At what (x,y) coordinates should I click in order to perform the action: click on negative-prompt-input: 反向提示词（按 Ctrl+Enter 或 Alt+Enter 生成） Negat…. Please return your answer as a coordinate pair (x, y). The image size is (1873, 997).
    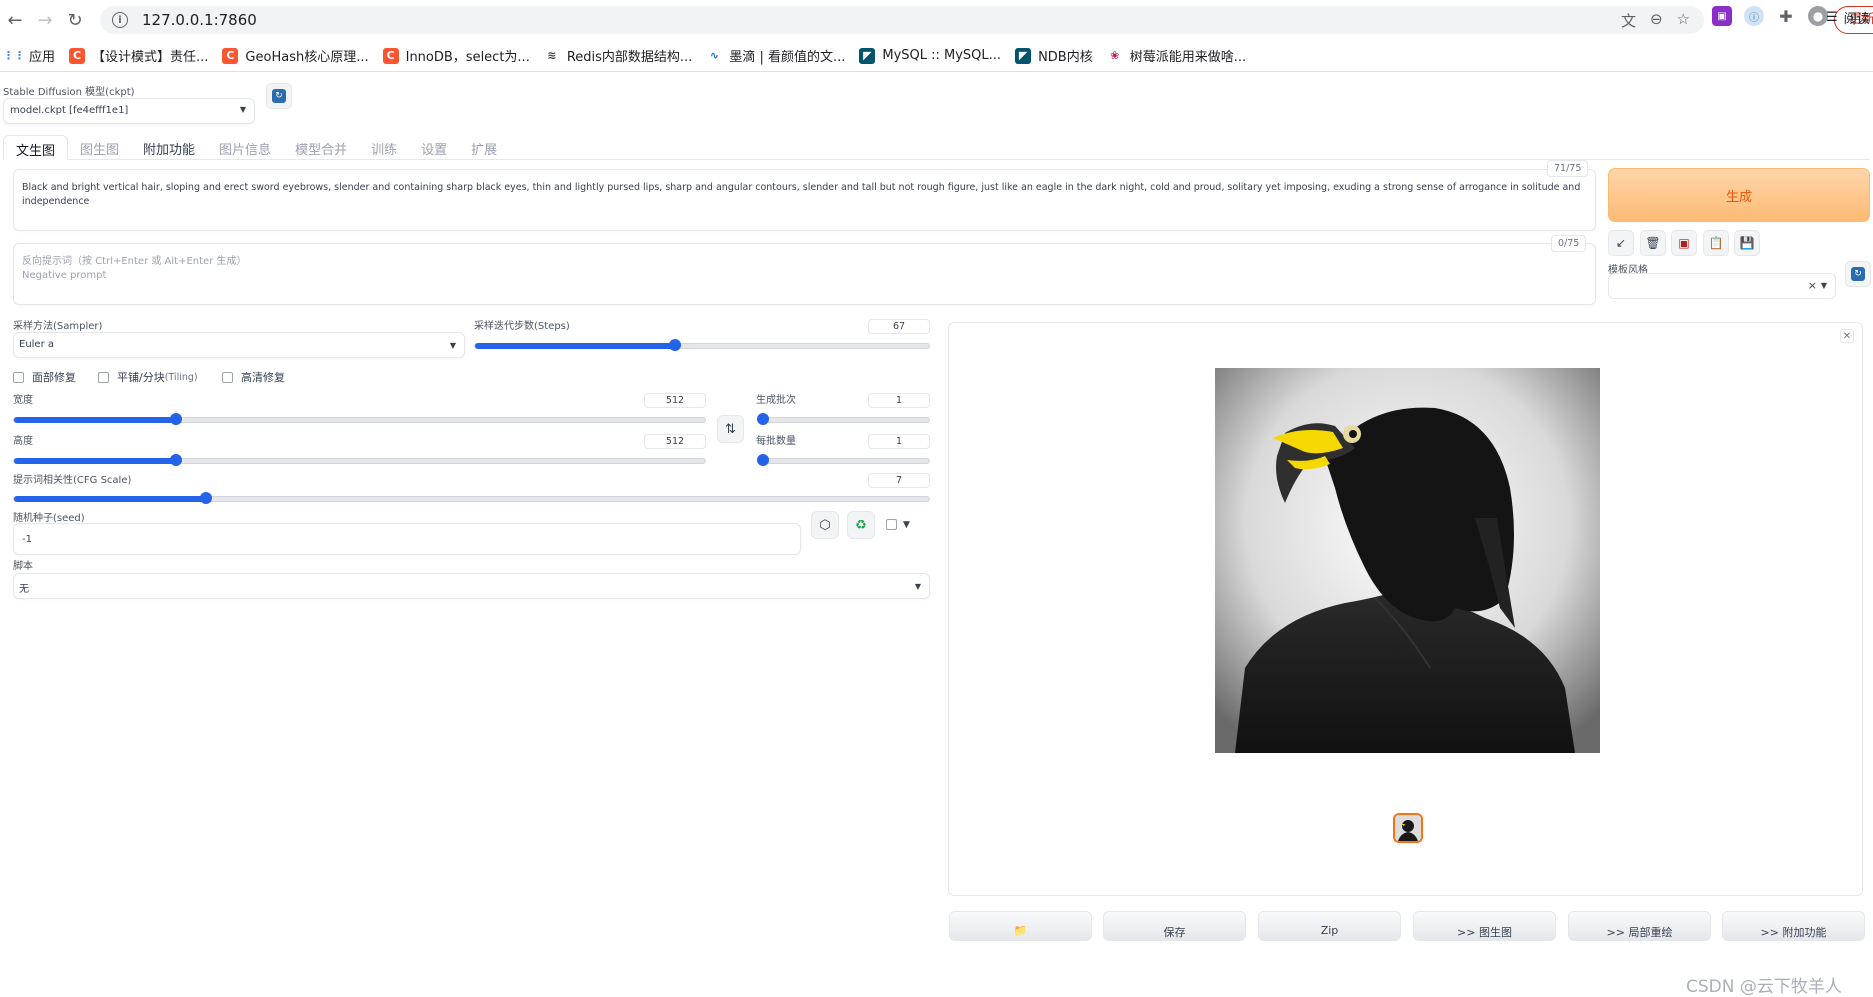
    Looking at the image, I should click on (804, 274).